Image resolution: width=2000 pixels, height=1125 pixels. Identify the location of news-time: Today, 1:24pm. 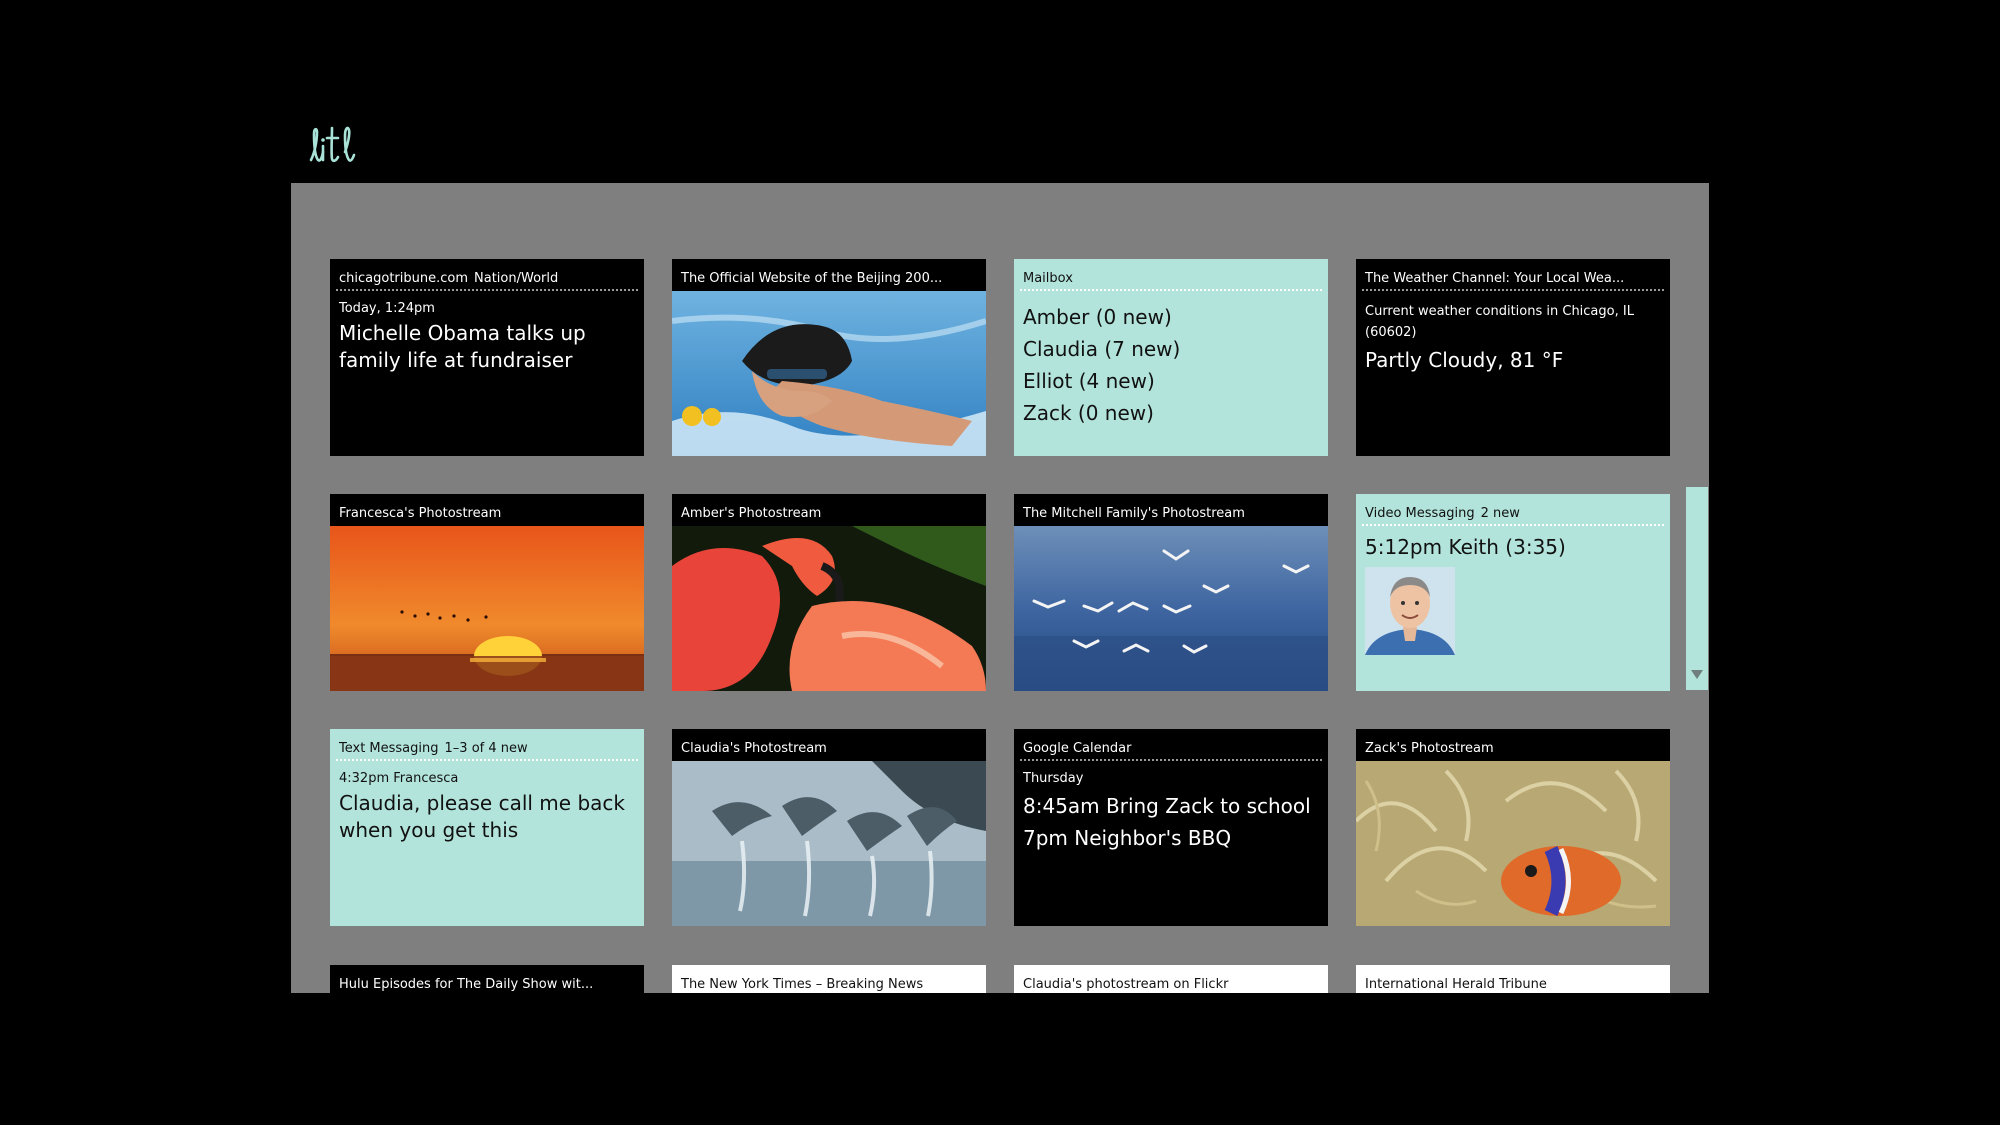
(387, 308).